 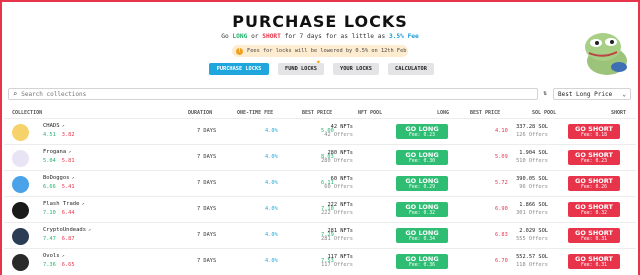 I want to click on go-long-button: GO LONG Fee: 0.36, so click(x=422, y=261).